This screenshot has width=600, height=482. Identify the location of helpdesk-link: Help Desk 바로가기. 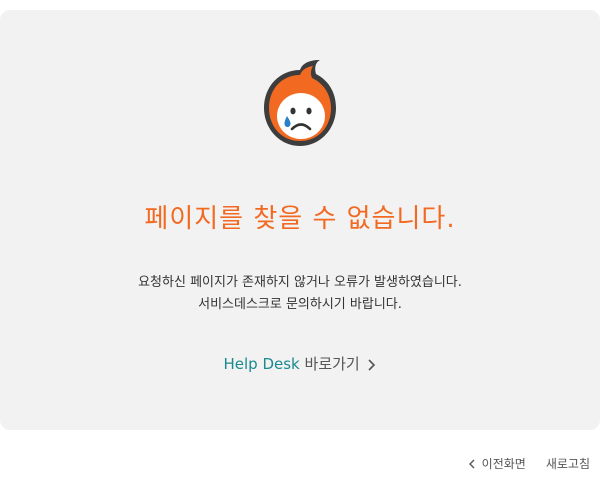
(300, 363).